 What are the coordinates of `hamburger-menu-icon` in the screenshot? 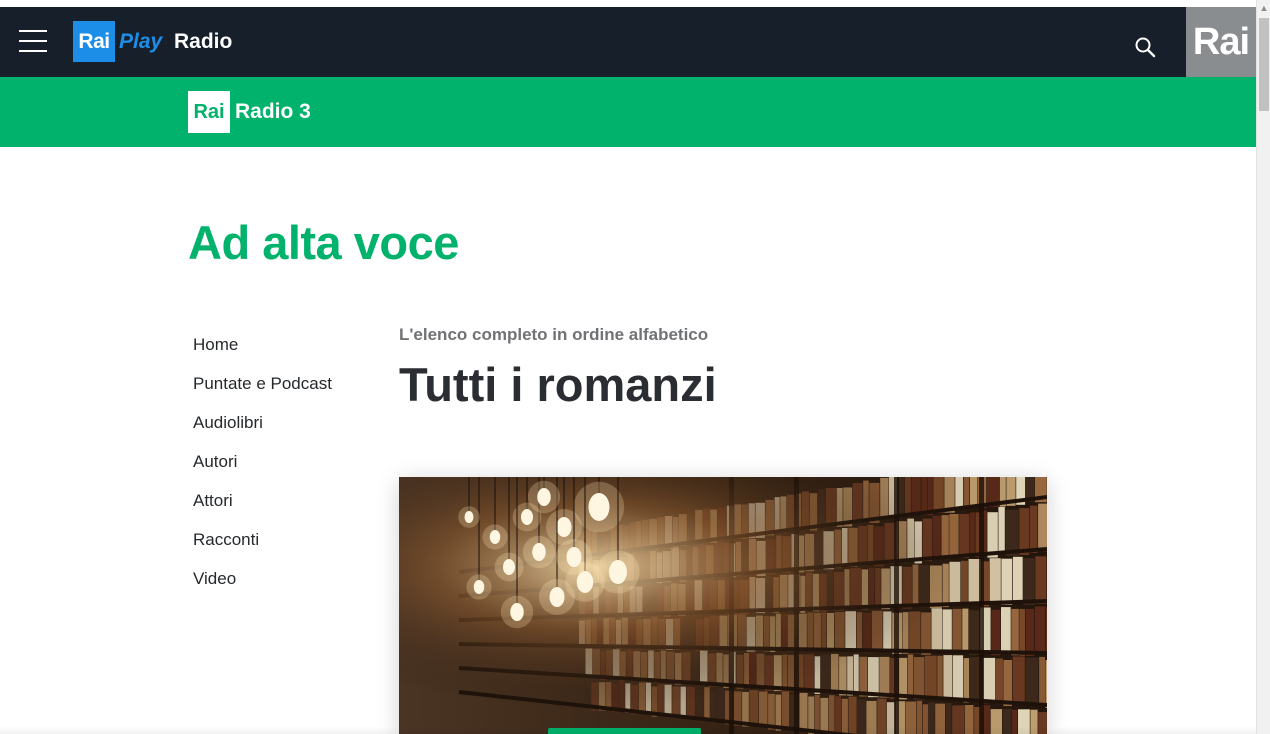 It's located at (33, 41).